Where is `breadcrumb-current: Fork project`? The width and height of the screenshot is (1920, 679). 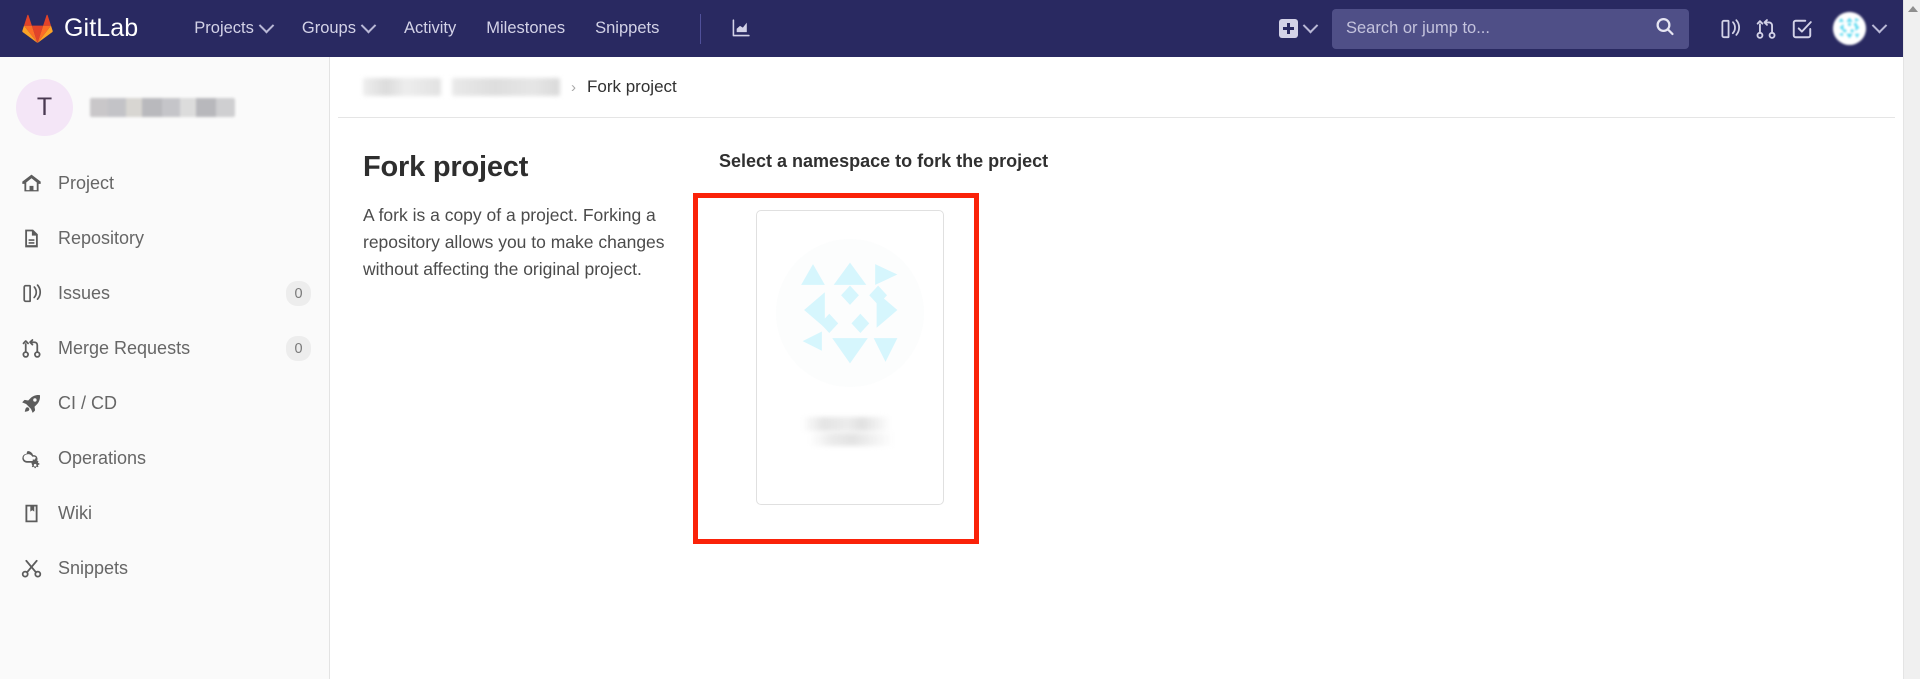
breadcrumb-current: Fork project is located at coordinates (632, 87).